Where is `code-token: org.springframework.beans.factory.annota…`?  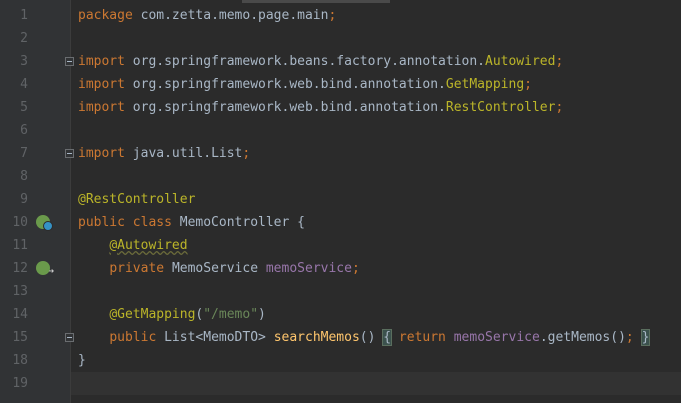
code-token: org.springframework.beans.factory.annota… is located at coordinates (308, 61).